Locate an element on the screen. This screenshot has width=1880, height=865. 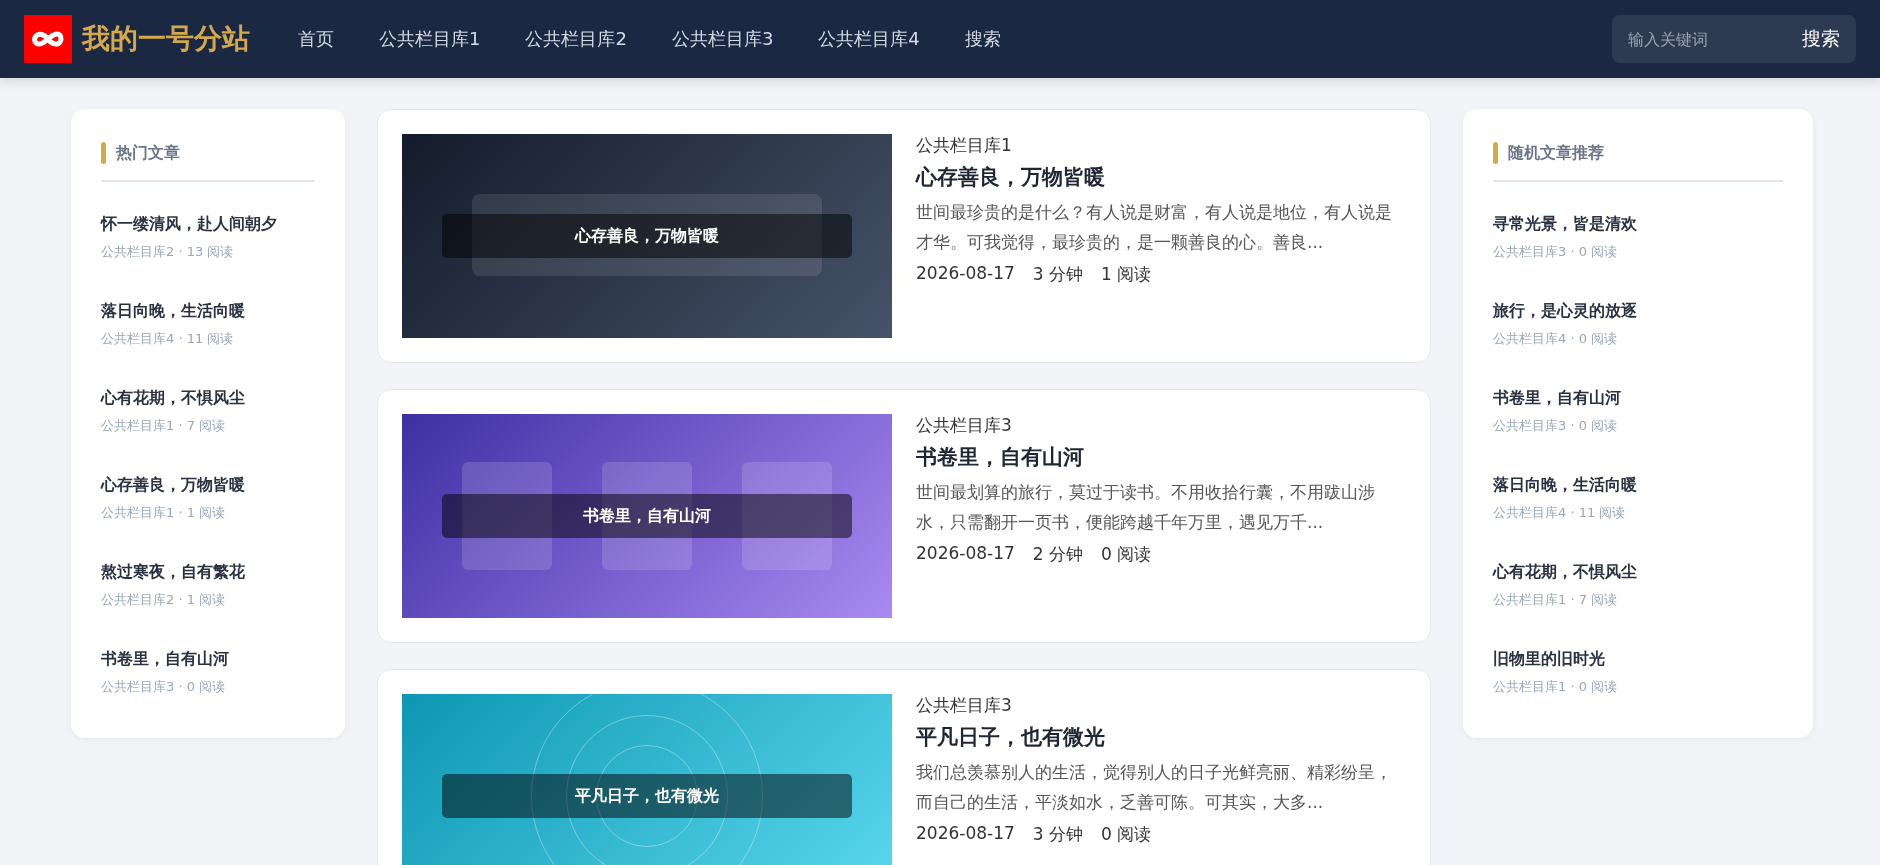
cover-caption: 书卷里，自有山河 is located at coordinates (647, 516).